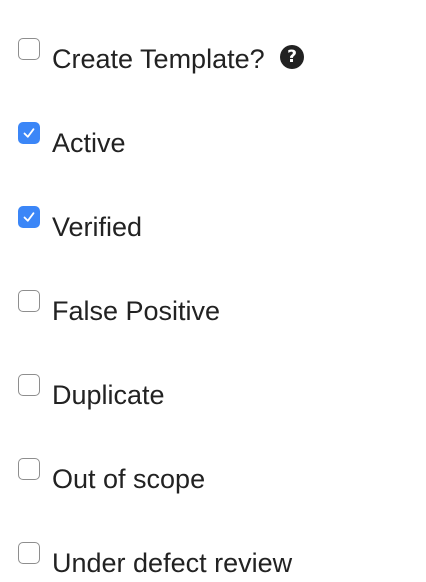 Image resolution: width=426 pixels, height=582 pixels. I want to click on verified-option: Verified, so click(213, 226).